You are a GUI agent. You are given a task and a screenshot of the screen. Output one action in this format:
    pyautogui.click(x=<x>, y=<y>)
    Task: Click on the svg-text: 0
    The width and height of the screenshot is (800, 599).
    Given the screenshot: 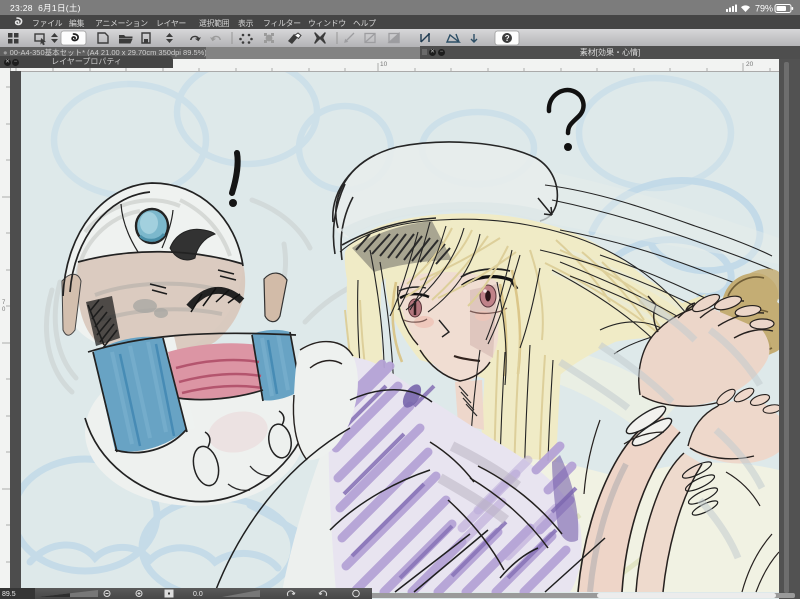 What is the action you would take?
    pyautogui.click(x=4, y=310)
    